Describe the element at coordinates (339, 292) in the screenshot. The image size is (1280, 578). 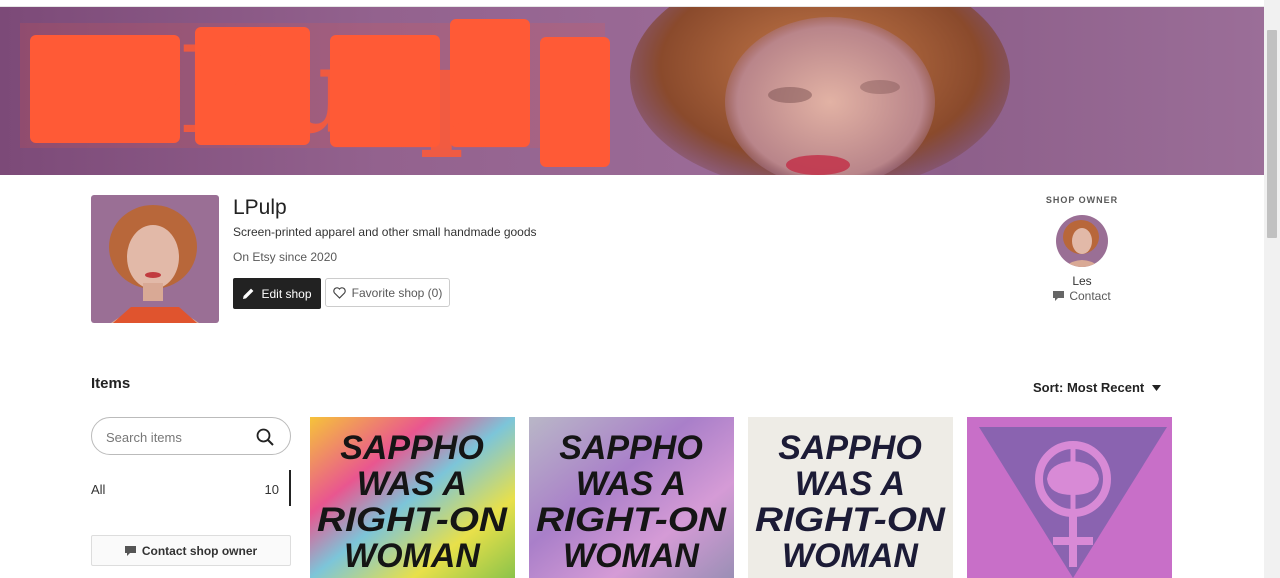
I see `heart-icon` at that location.